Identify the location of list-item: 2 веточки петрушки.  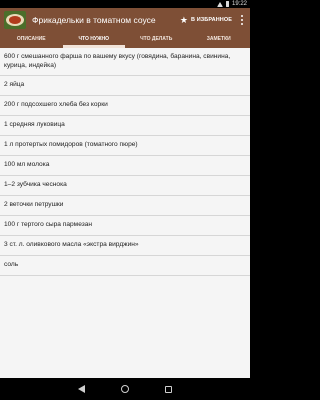
(125, 206).